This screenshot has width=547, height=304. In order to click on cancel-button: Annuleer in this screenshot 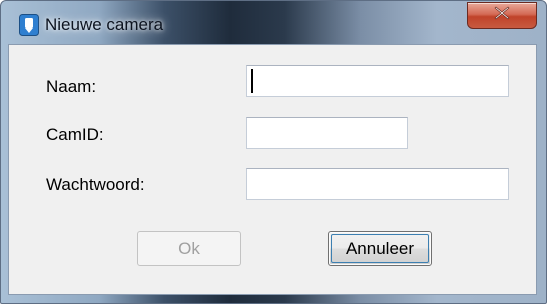, I will do `click(380, 248)`.